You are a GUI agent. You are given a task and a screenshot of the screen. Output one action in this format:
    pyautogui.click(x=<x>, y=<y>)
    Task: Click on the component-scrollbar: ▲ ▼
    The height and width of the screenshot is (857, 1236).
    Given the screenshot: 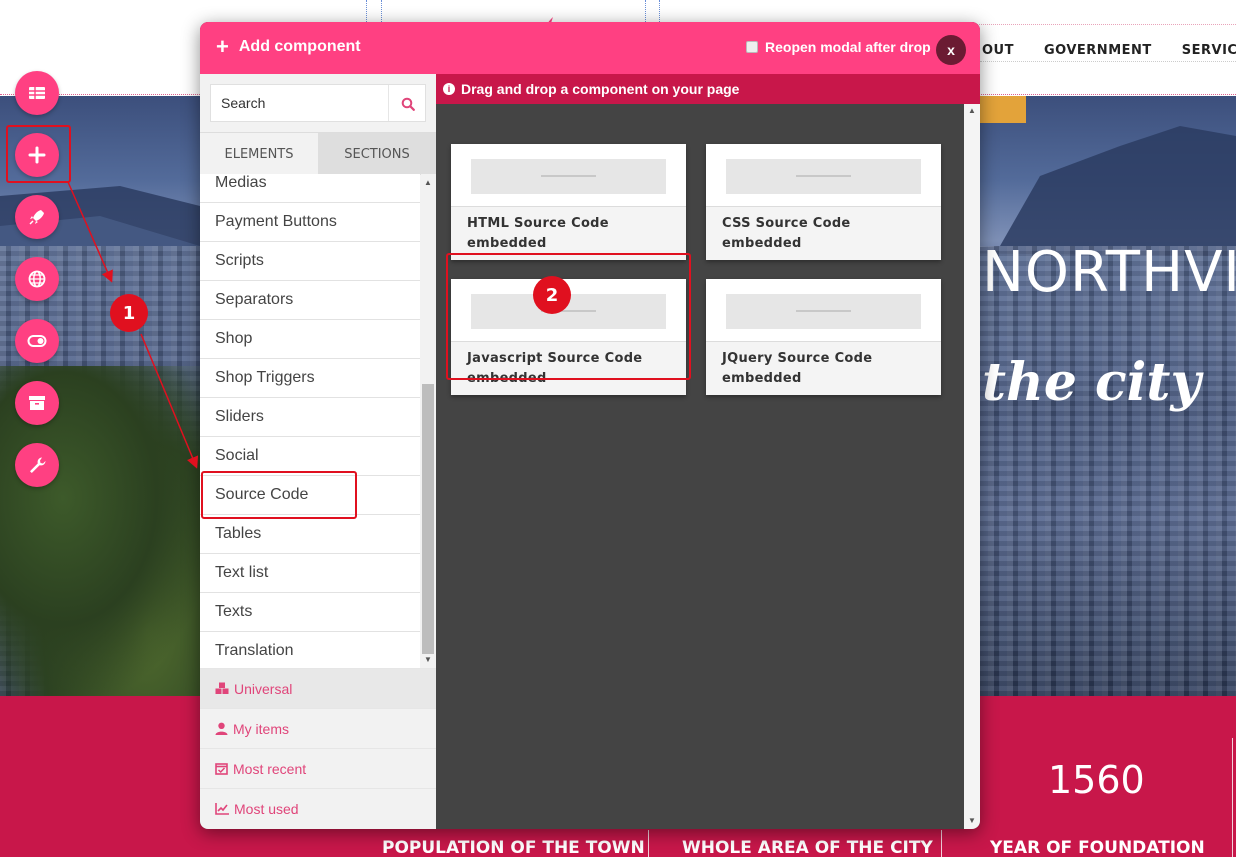 What is the action you would take?
    pyautogui.click(x=972, y=466)
    